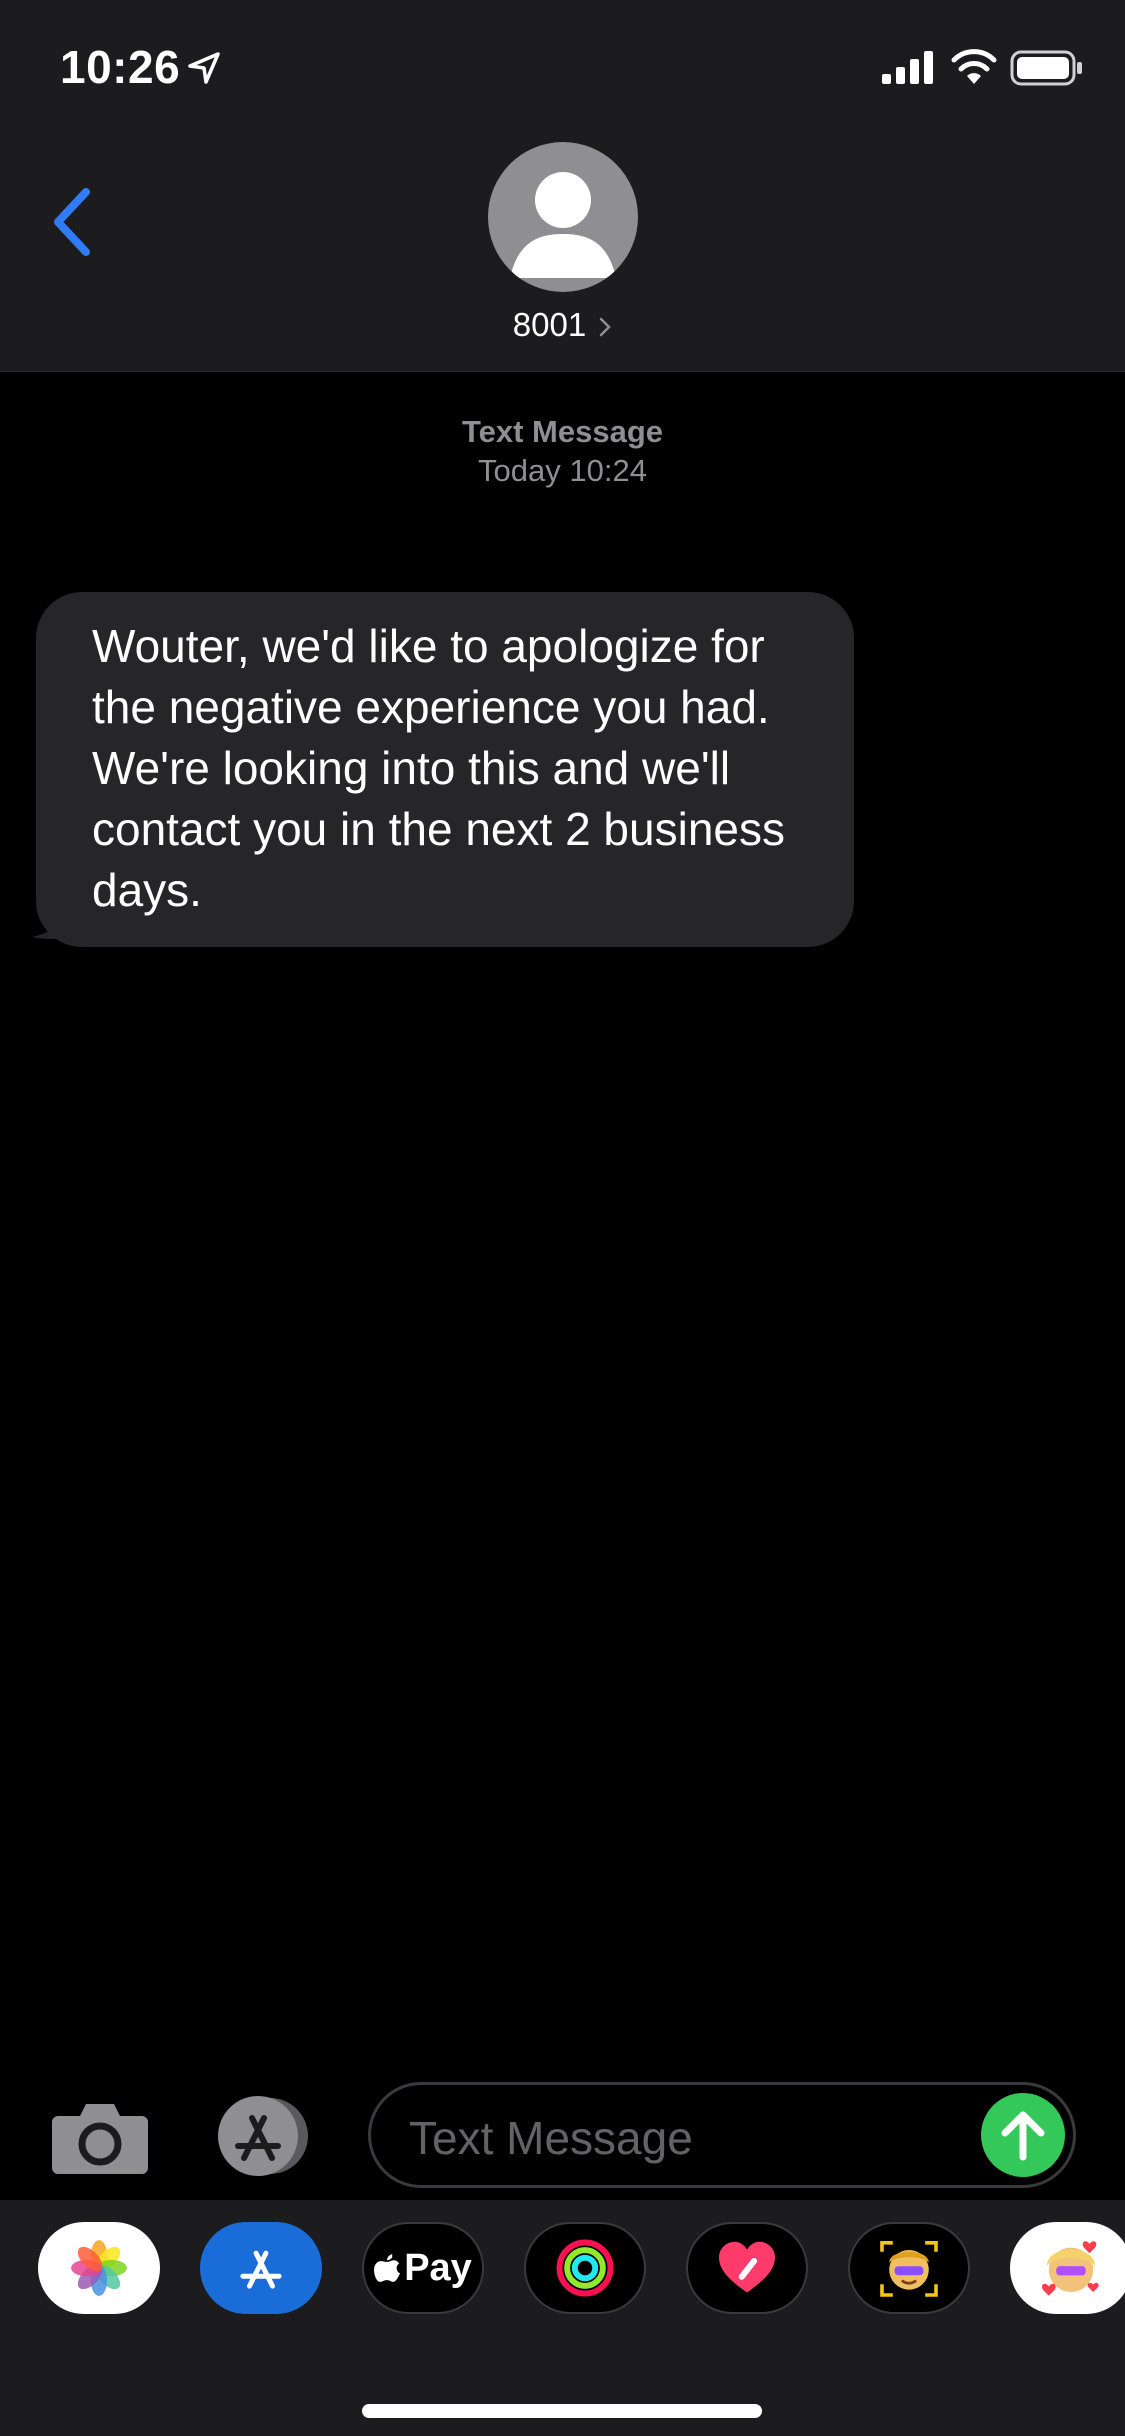  I want to click on contact-avatar, so click(563, 217).